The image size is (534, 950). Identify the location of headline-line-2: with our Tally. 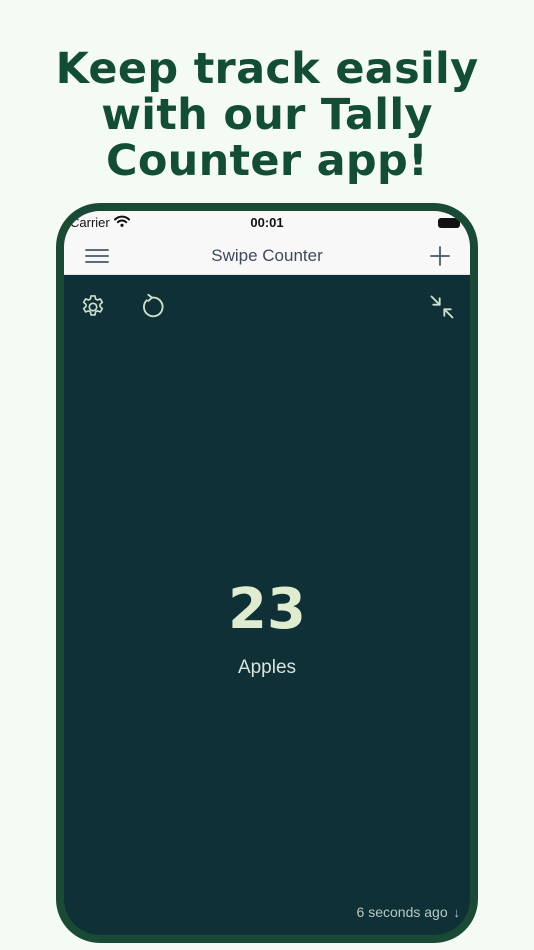
(267, 115).